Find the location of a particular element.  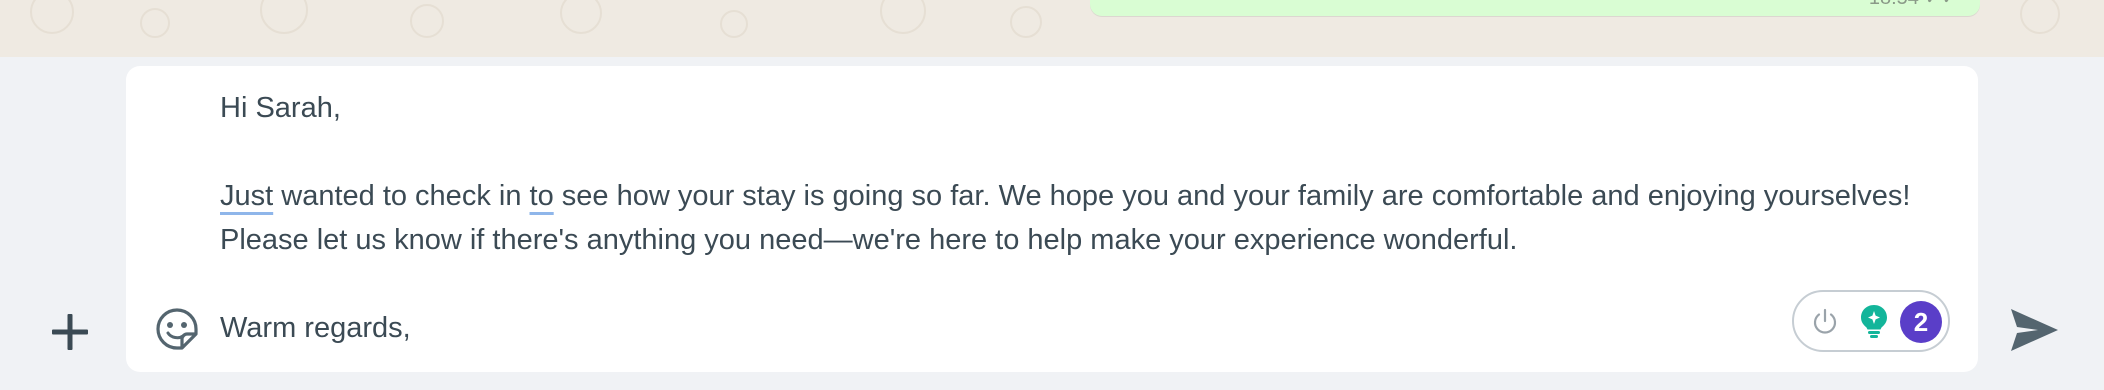

sticker-button is located at coordinates (177, 329).